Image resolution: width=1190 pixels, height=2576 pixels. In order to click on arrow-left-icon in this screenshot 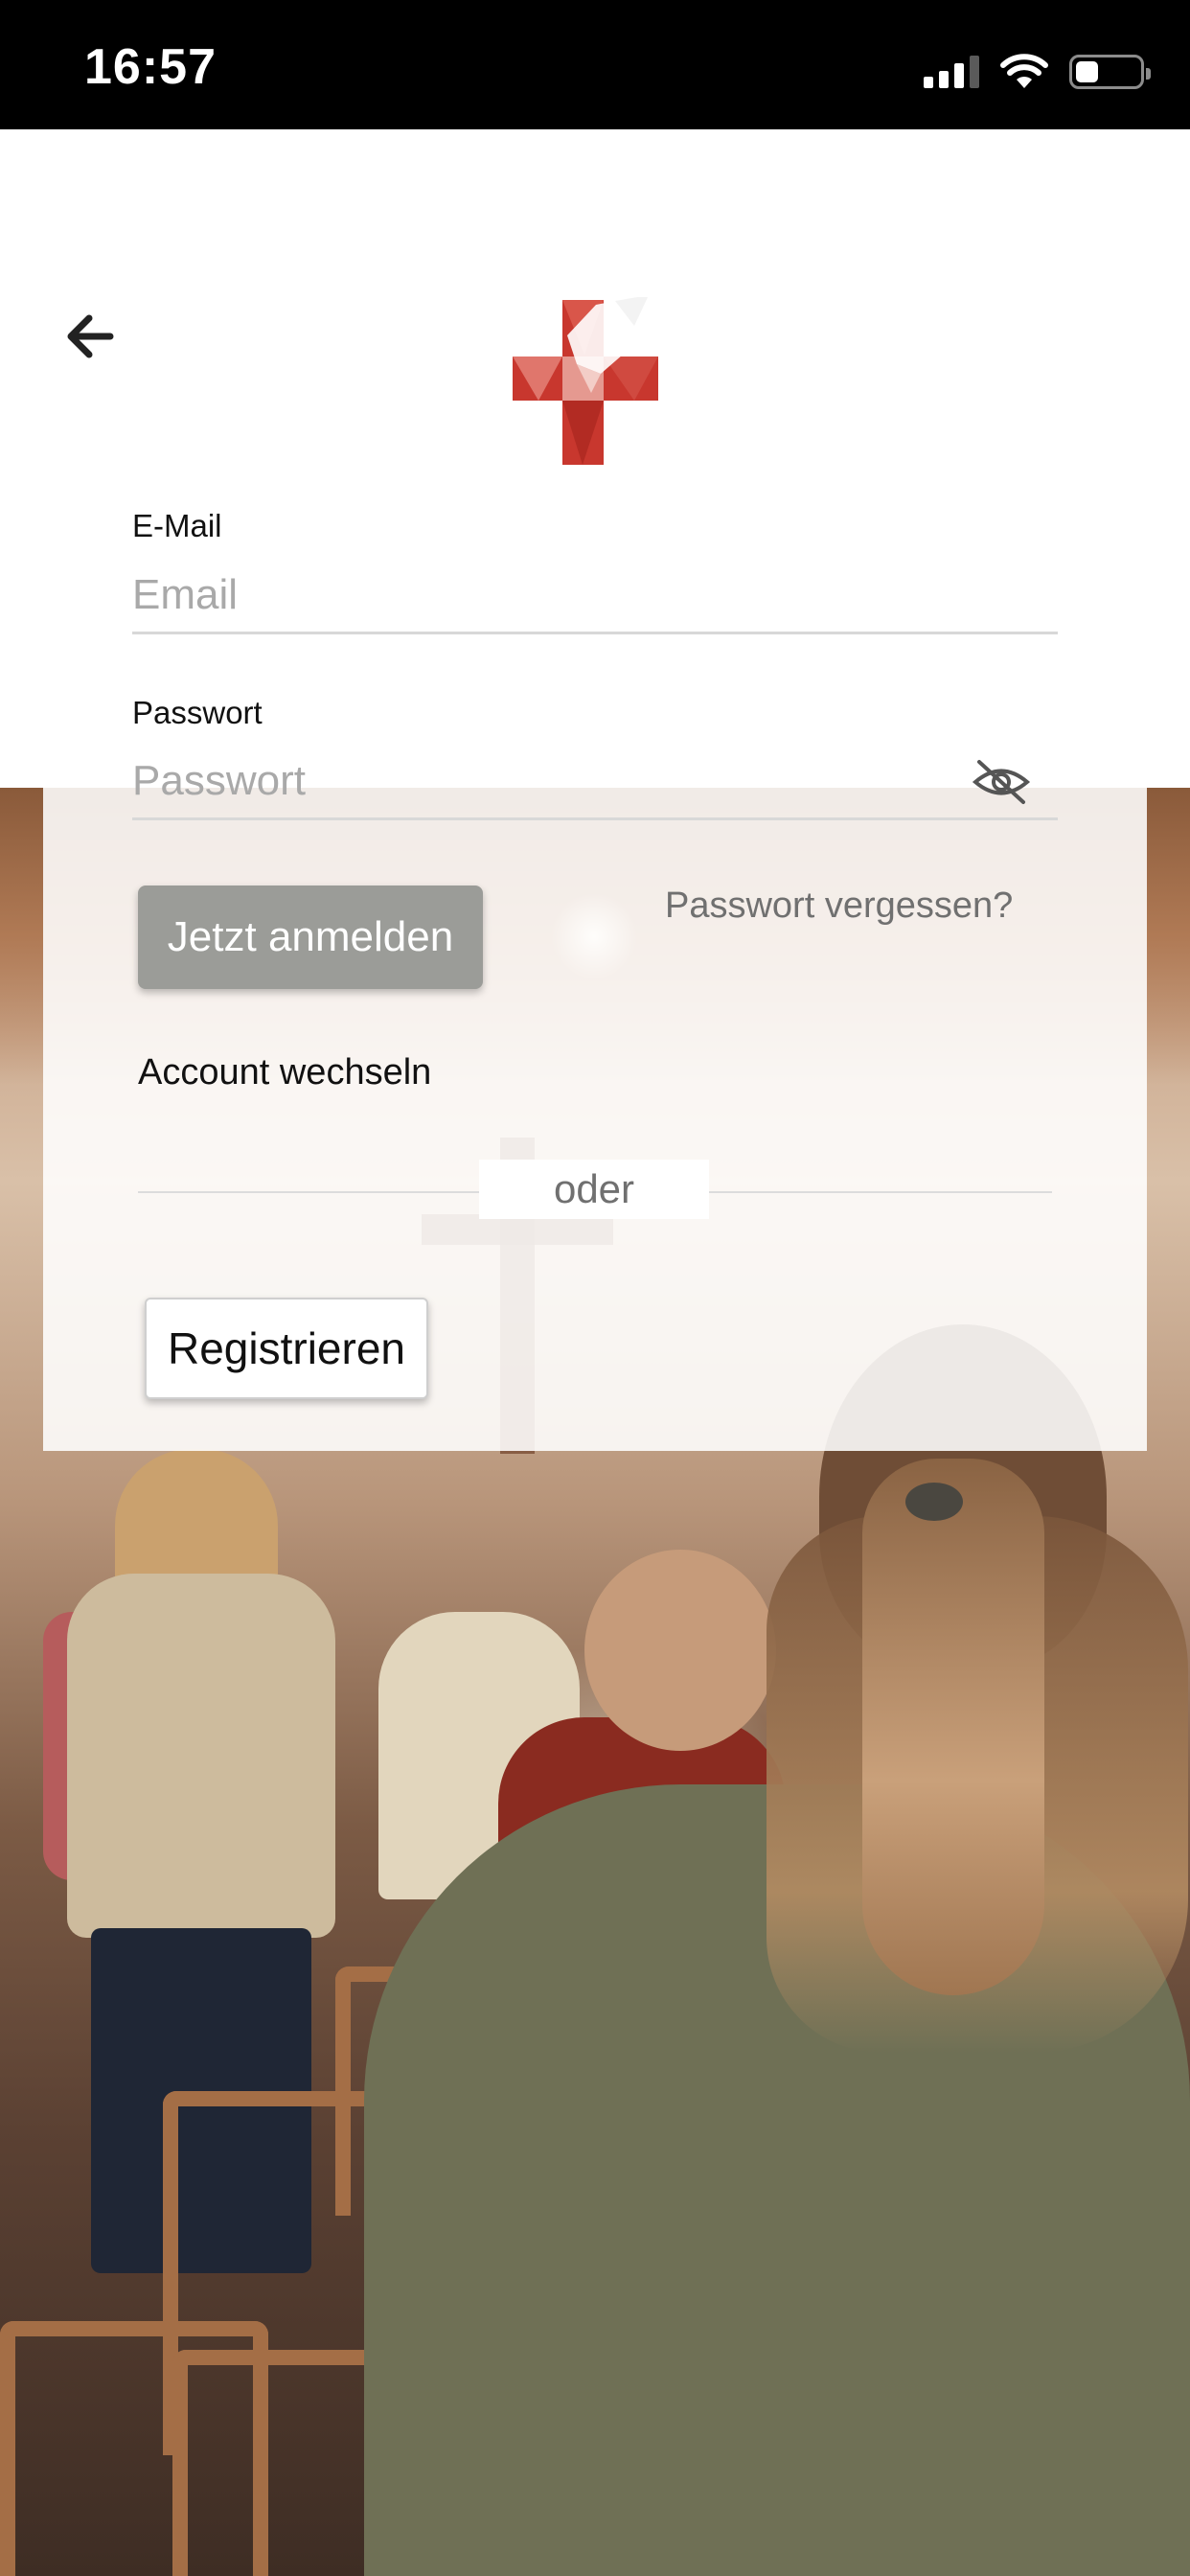, I will do `click(91, 336)`.